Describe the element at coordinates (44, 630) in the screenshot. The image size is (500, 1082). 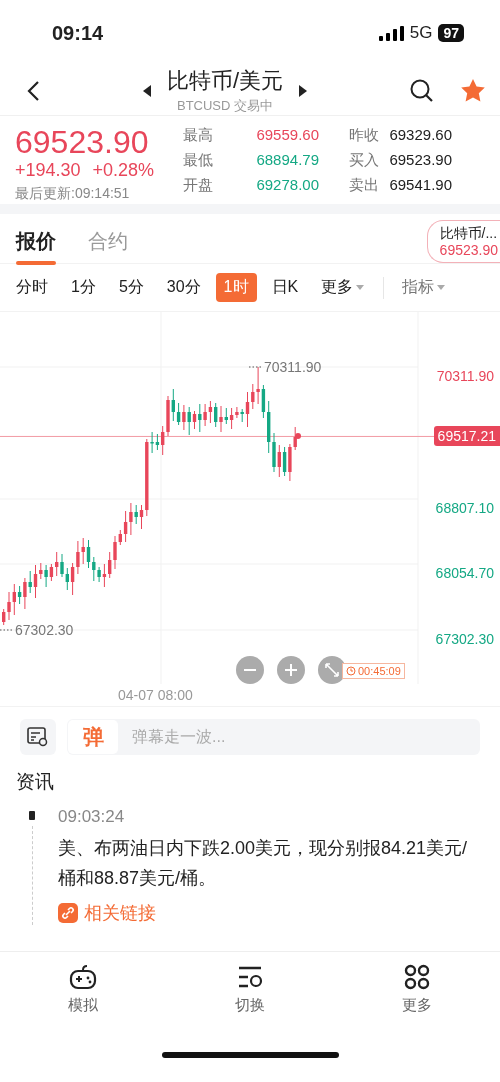
I see `low-price-marker: 67302.30` at that location.